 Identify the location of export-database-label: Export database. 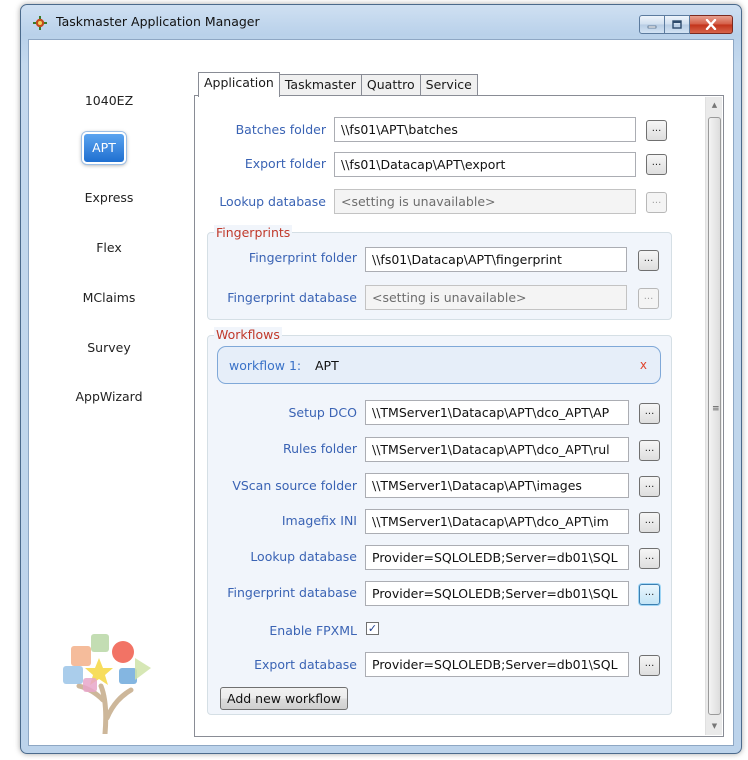
(305, 664).